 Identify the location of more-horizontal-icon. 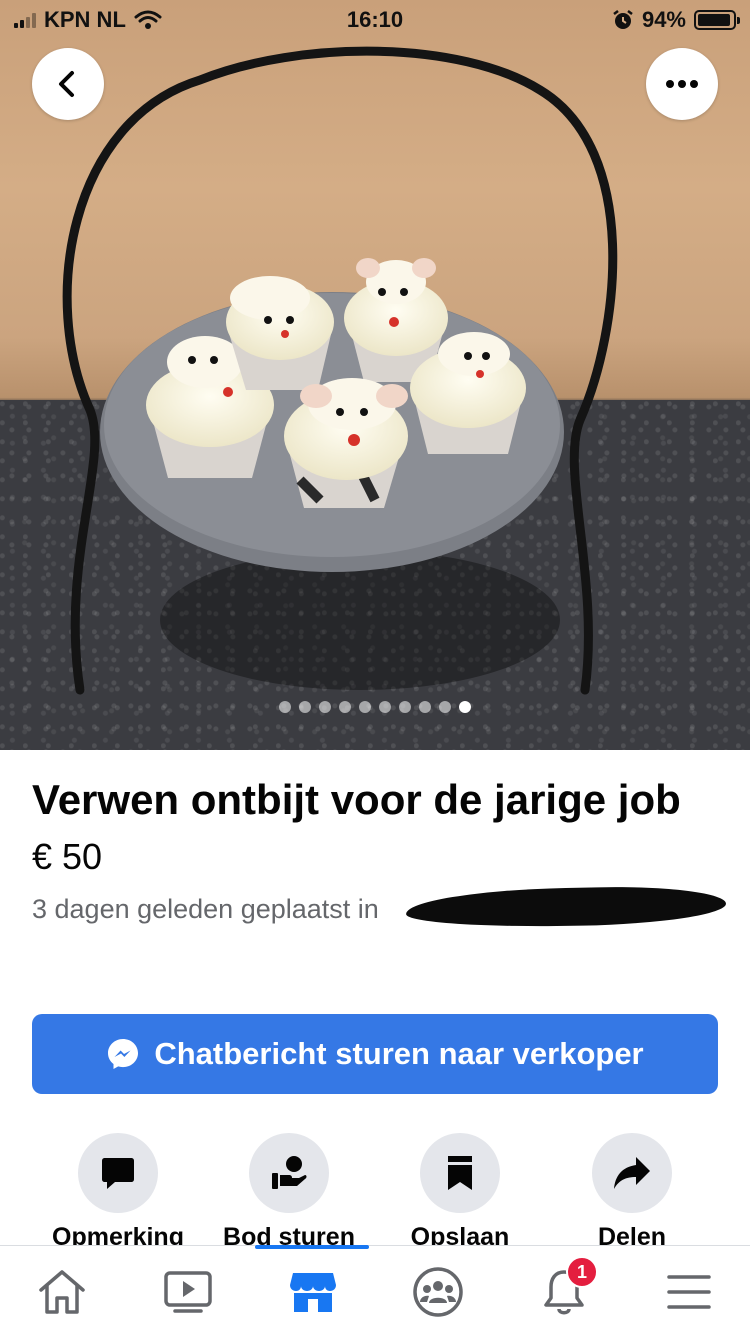
(682, 84).